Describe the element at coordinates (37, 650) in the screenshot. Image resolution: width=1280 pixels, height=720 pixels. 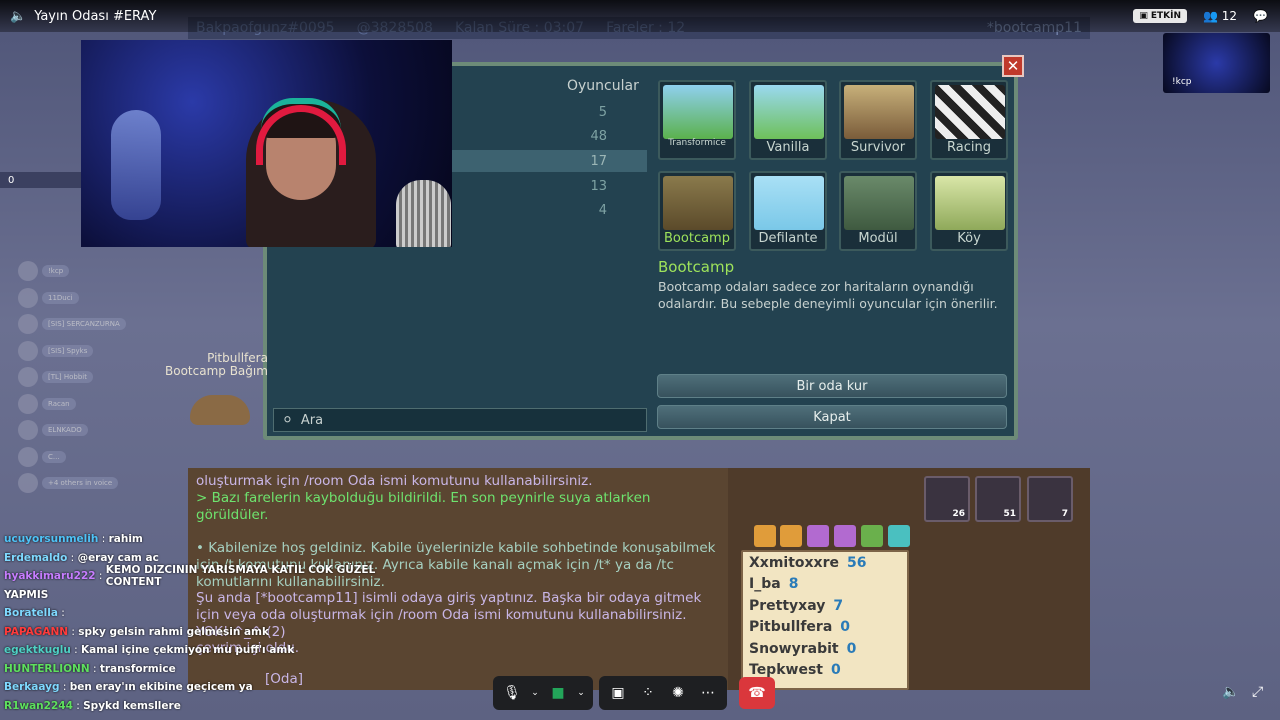
I see `chat-username: egektkuglu` at that location.